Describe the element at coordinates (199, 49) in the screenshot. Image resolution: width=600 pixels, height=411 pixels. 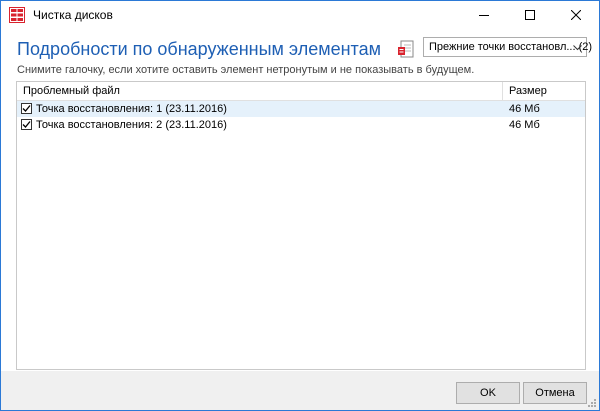
I see `page-heading: Подробности по обнаруженным элементам` at that location.